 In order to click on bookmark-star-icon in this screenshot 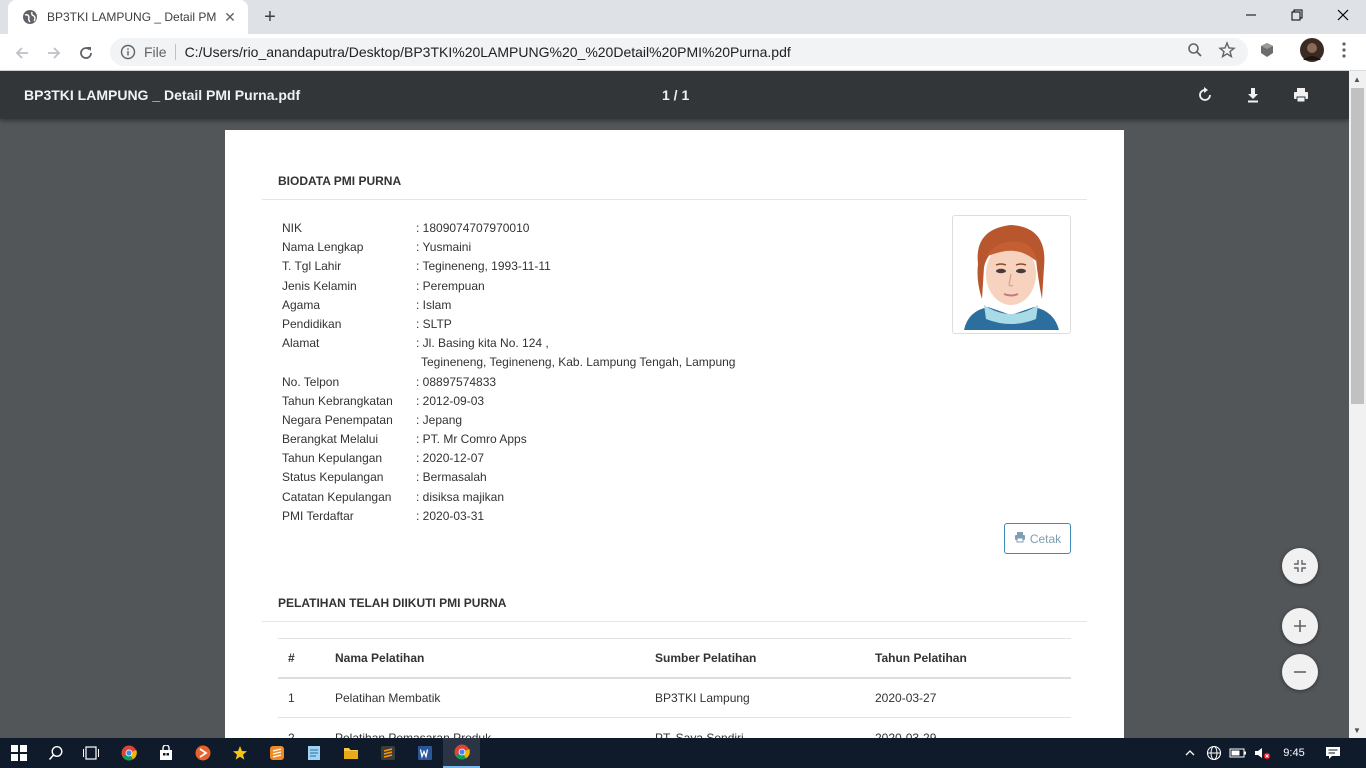, I will do `click(1227, 50)`.